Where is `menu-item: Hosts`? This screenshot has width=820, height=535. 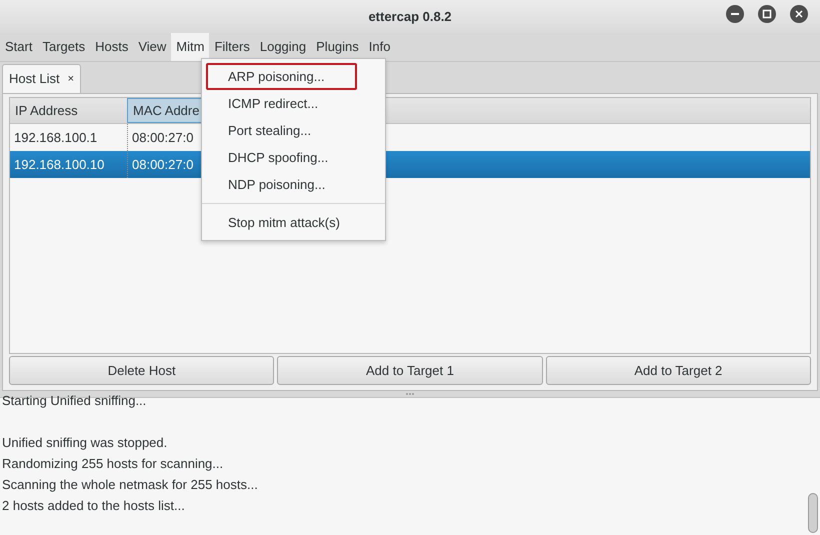
menu-item: Hosts is located at coordinates (112, 47).